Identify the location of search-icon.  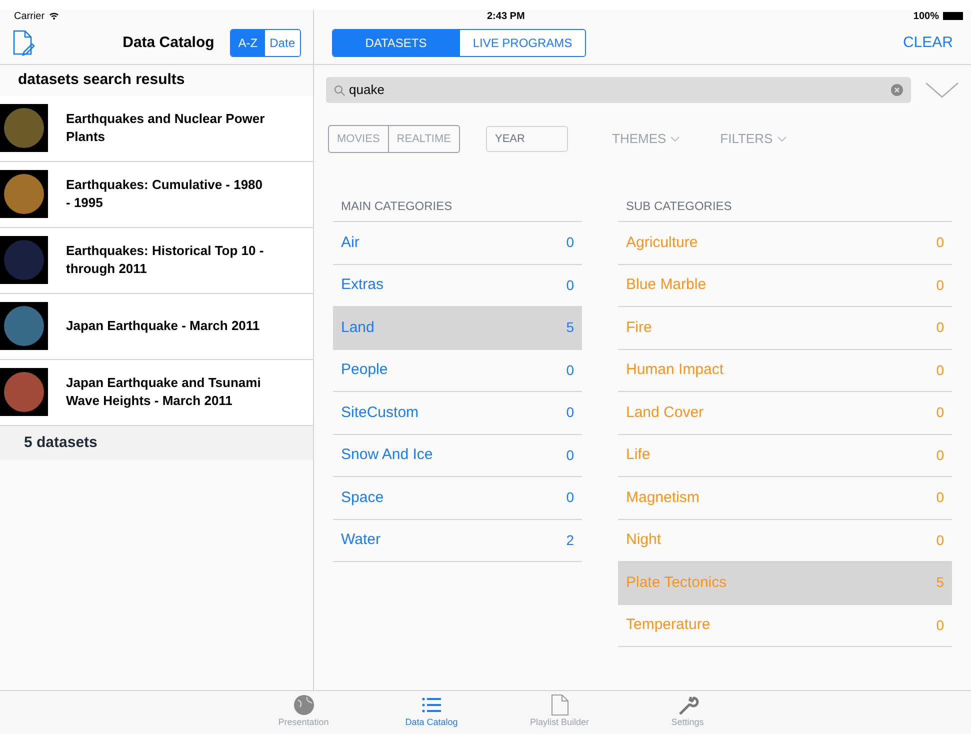
(339, 90).